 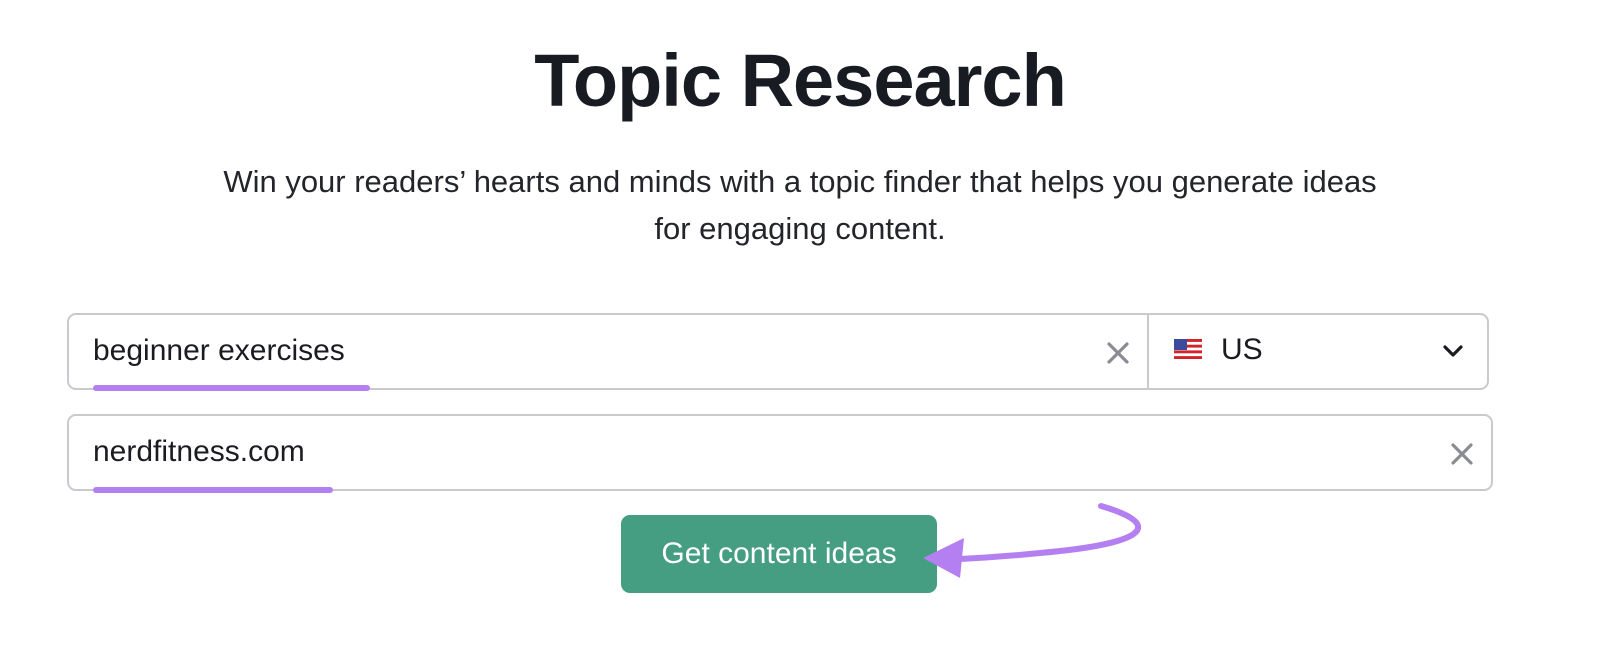 What do you see at coordinates (780, 453) in the screenshot?
I see `domain-input: nerdfitness.com` at bounding box center [780, 453].